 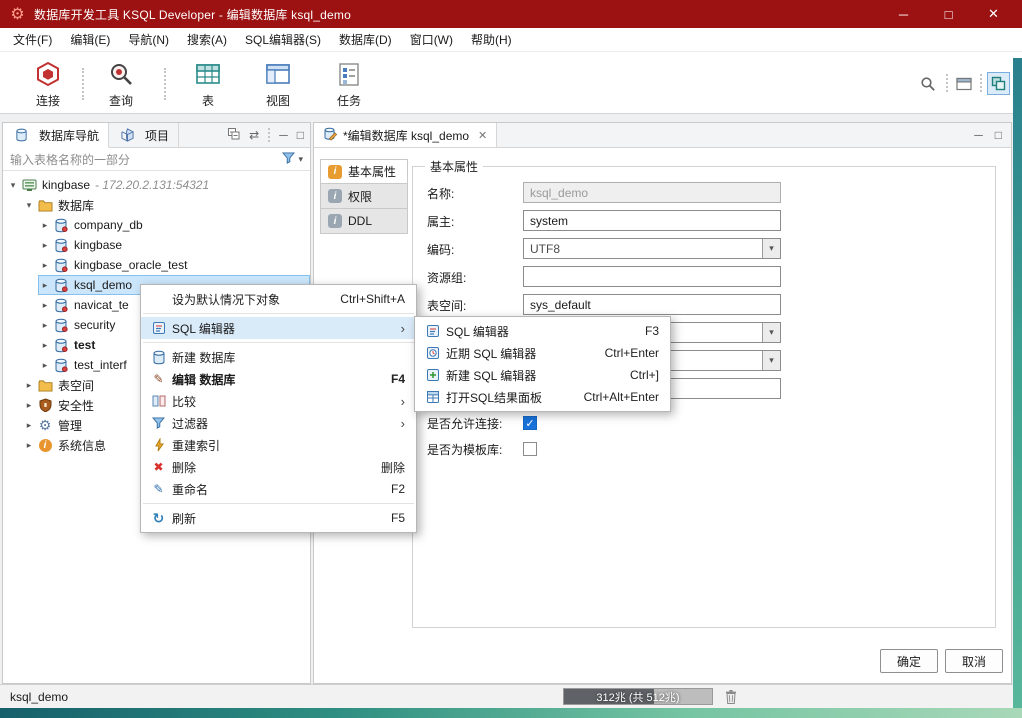 I want to click on tree-item-label: navicat_te, so click(x=101, y=305).